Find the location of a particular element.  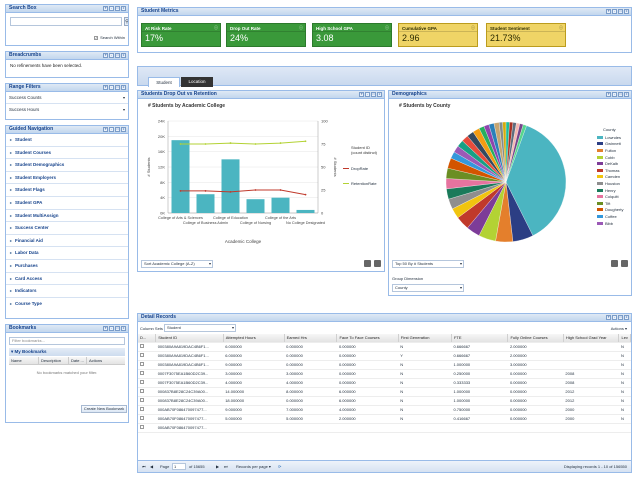

nav-item-student-multiassign: Student MultiAssign is located at coordinates (67, 216).